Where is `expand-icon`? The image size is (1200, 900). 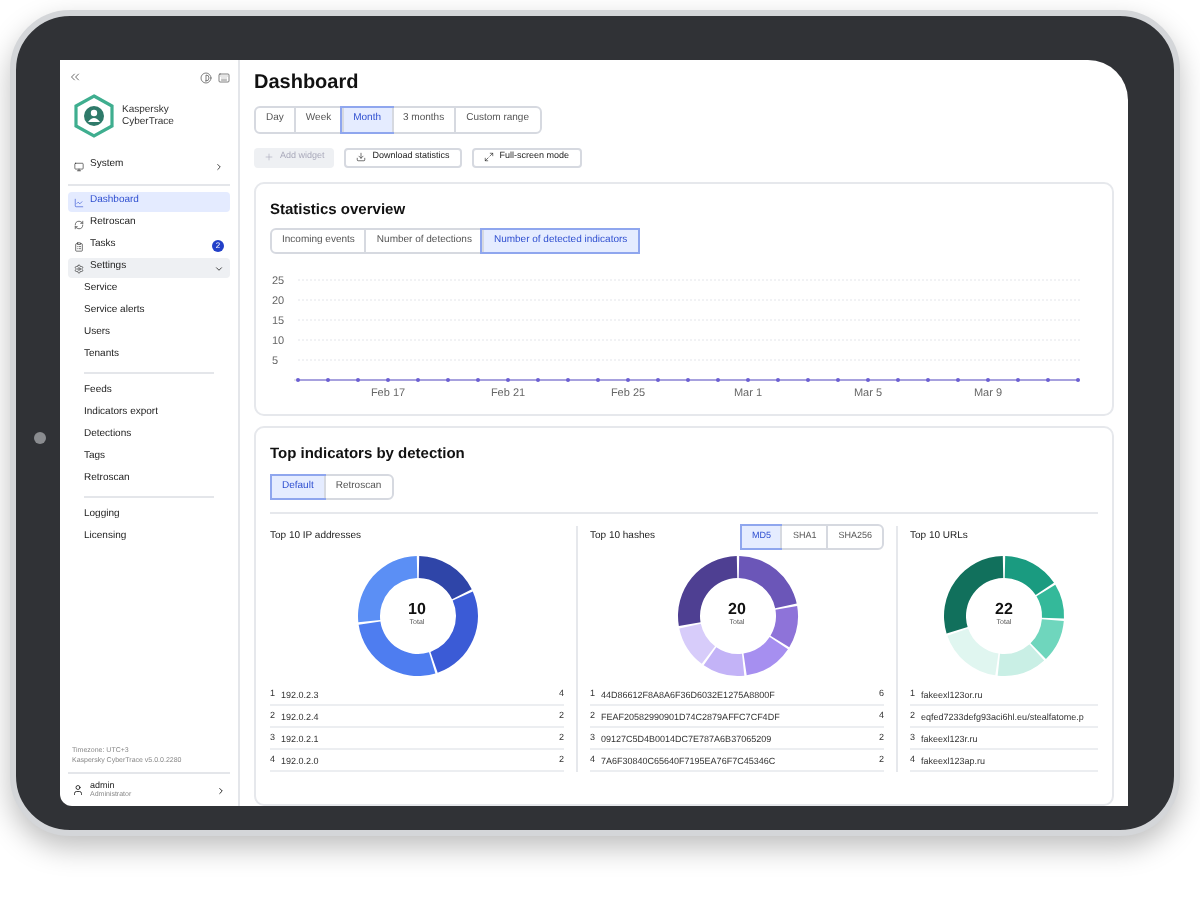 expand-icon is located at coordinates (488, 157).